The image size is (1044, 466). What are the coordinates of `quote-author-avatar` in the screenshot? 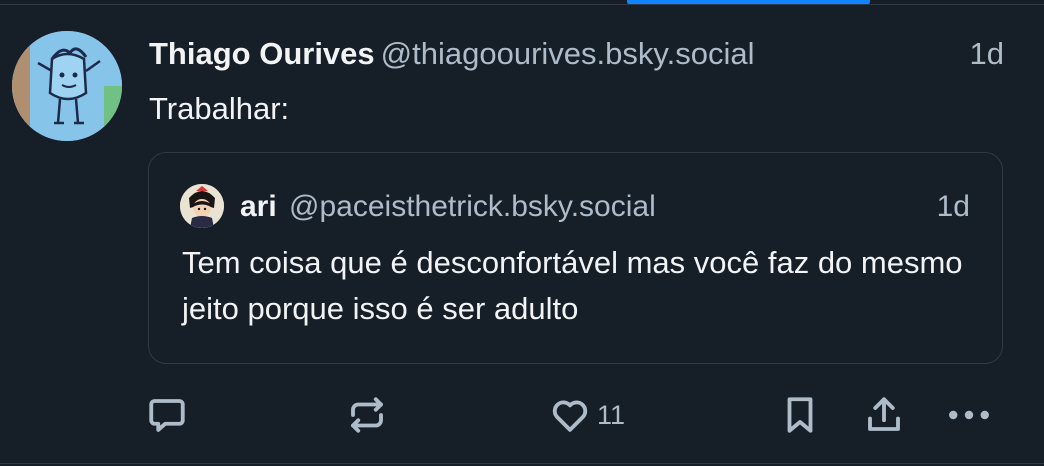 It's located at (202, 206).